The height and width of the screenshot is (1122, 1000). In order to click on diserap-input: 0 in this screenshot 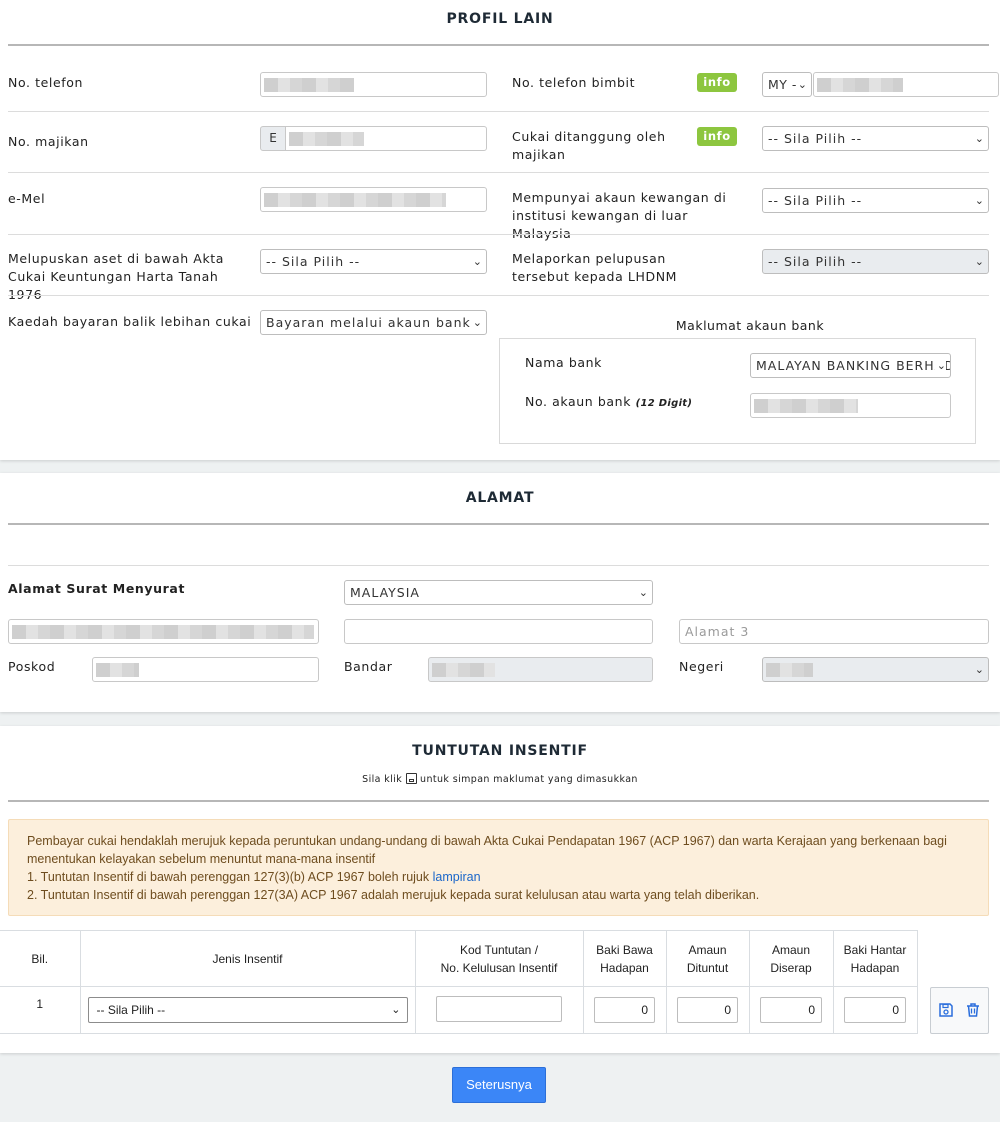, I will do `click(791, 1010)`.